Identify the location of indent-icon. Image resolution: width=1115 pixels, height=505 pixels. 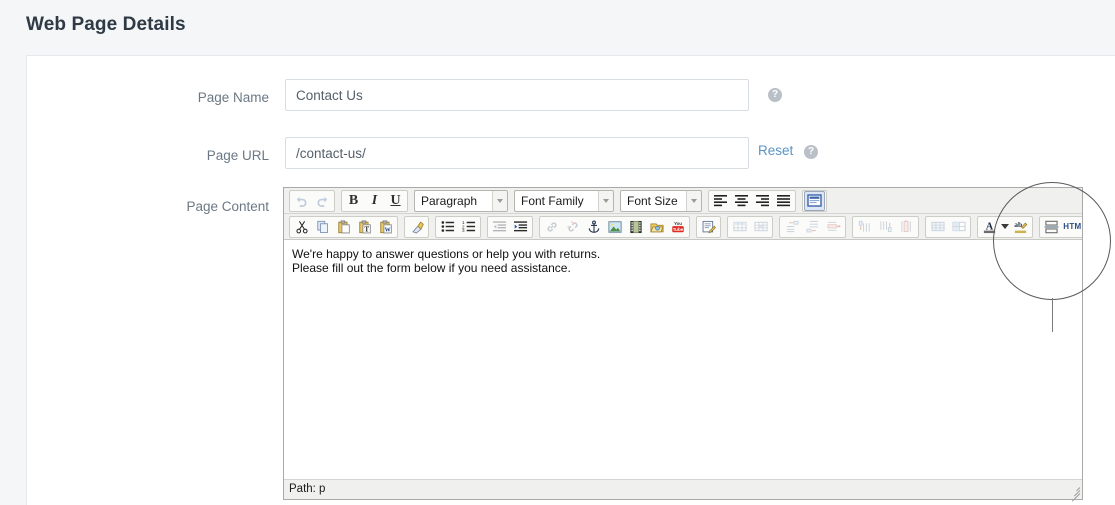
(520, 227).